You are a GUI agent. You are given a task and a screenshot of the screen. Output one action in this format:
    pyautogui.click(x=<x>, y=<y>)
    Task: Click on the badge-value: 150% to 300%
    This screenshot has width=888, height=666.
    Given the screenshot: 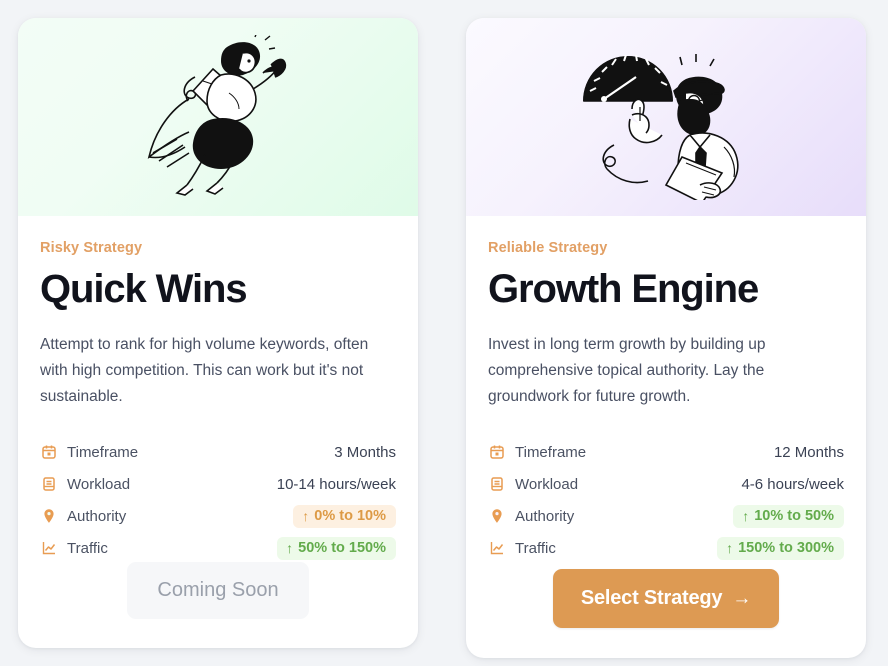 What is the action you would take?
    pyautogui.click(x=786, y=547)
    